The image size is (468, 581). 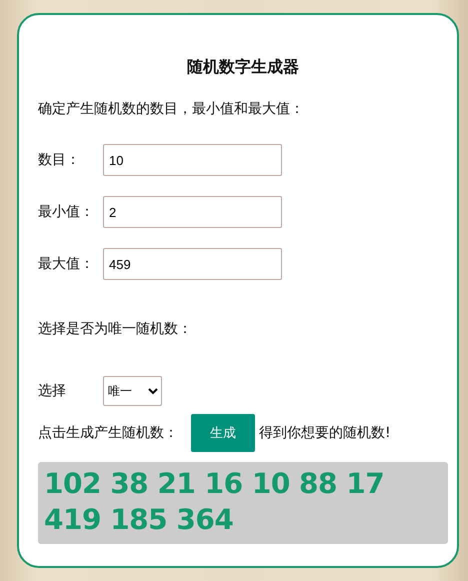 I want to click on field-label: 数目：, so click(x=59, y=160).